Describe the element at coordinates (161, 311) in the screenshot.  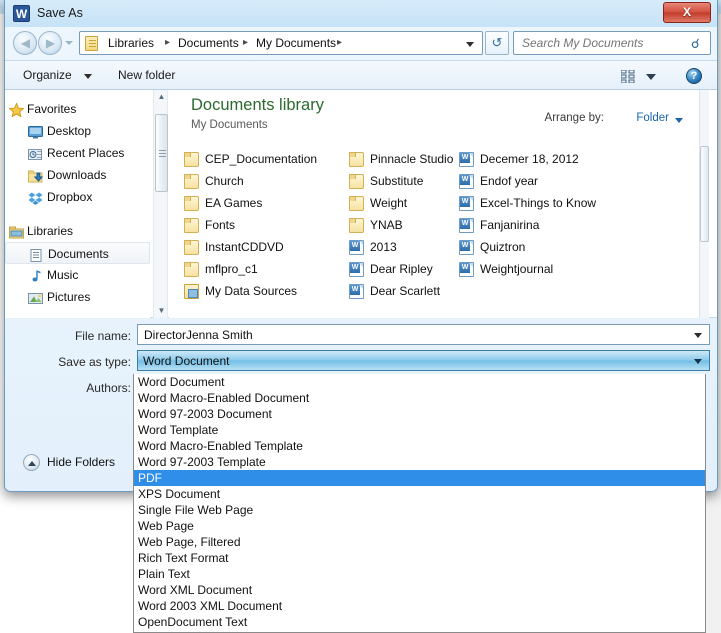
I see `scroll-down-icon: ▼` at that location.